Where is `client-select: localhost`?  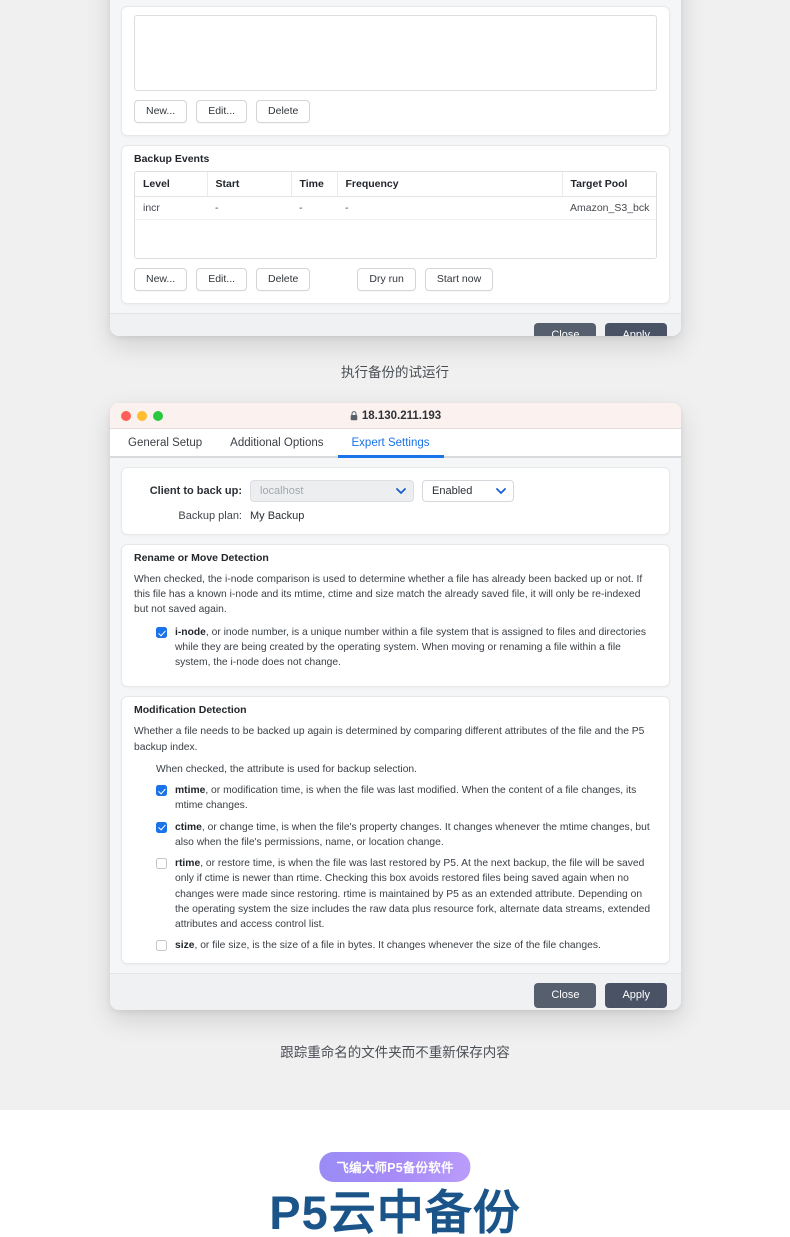
client-select: localhost is located at coordinates (332, 491).